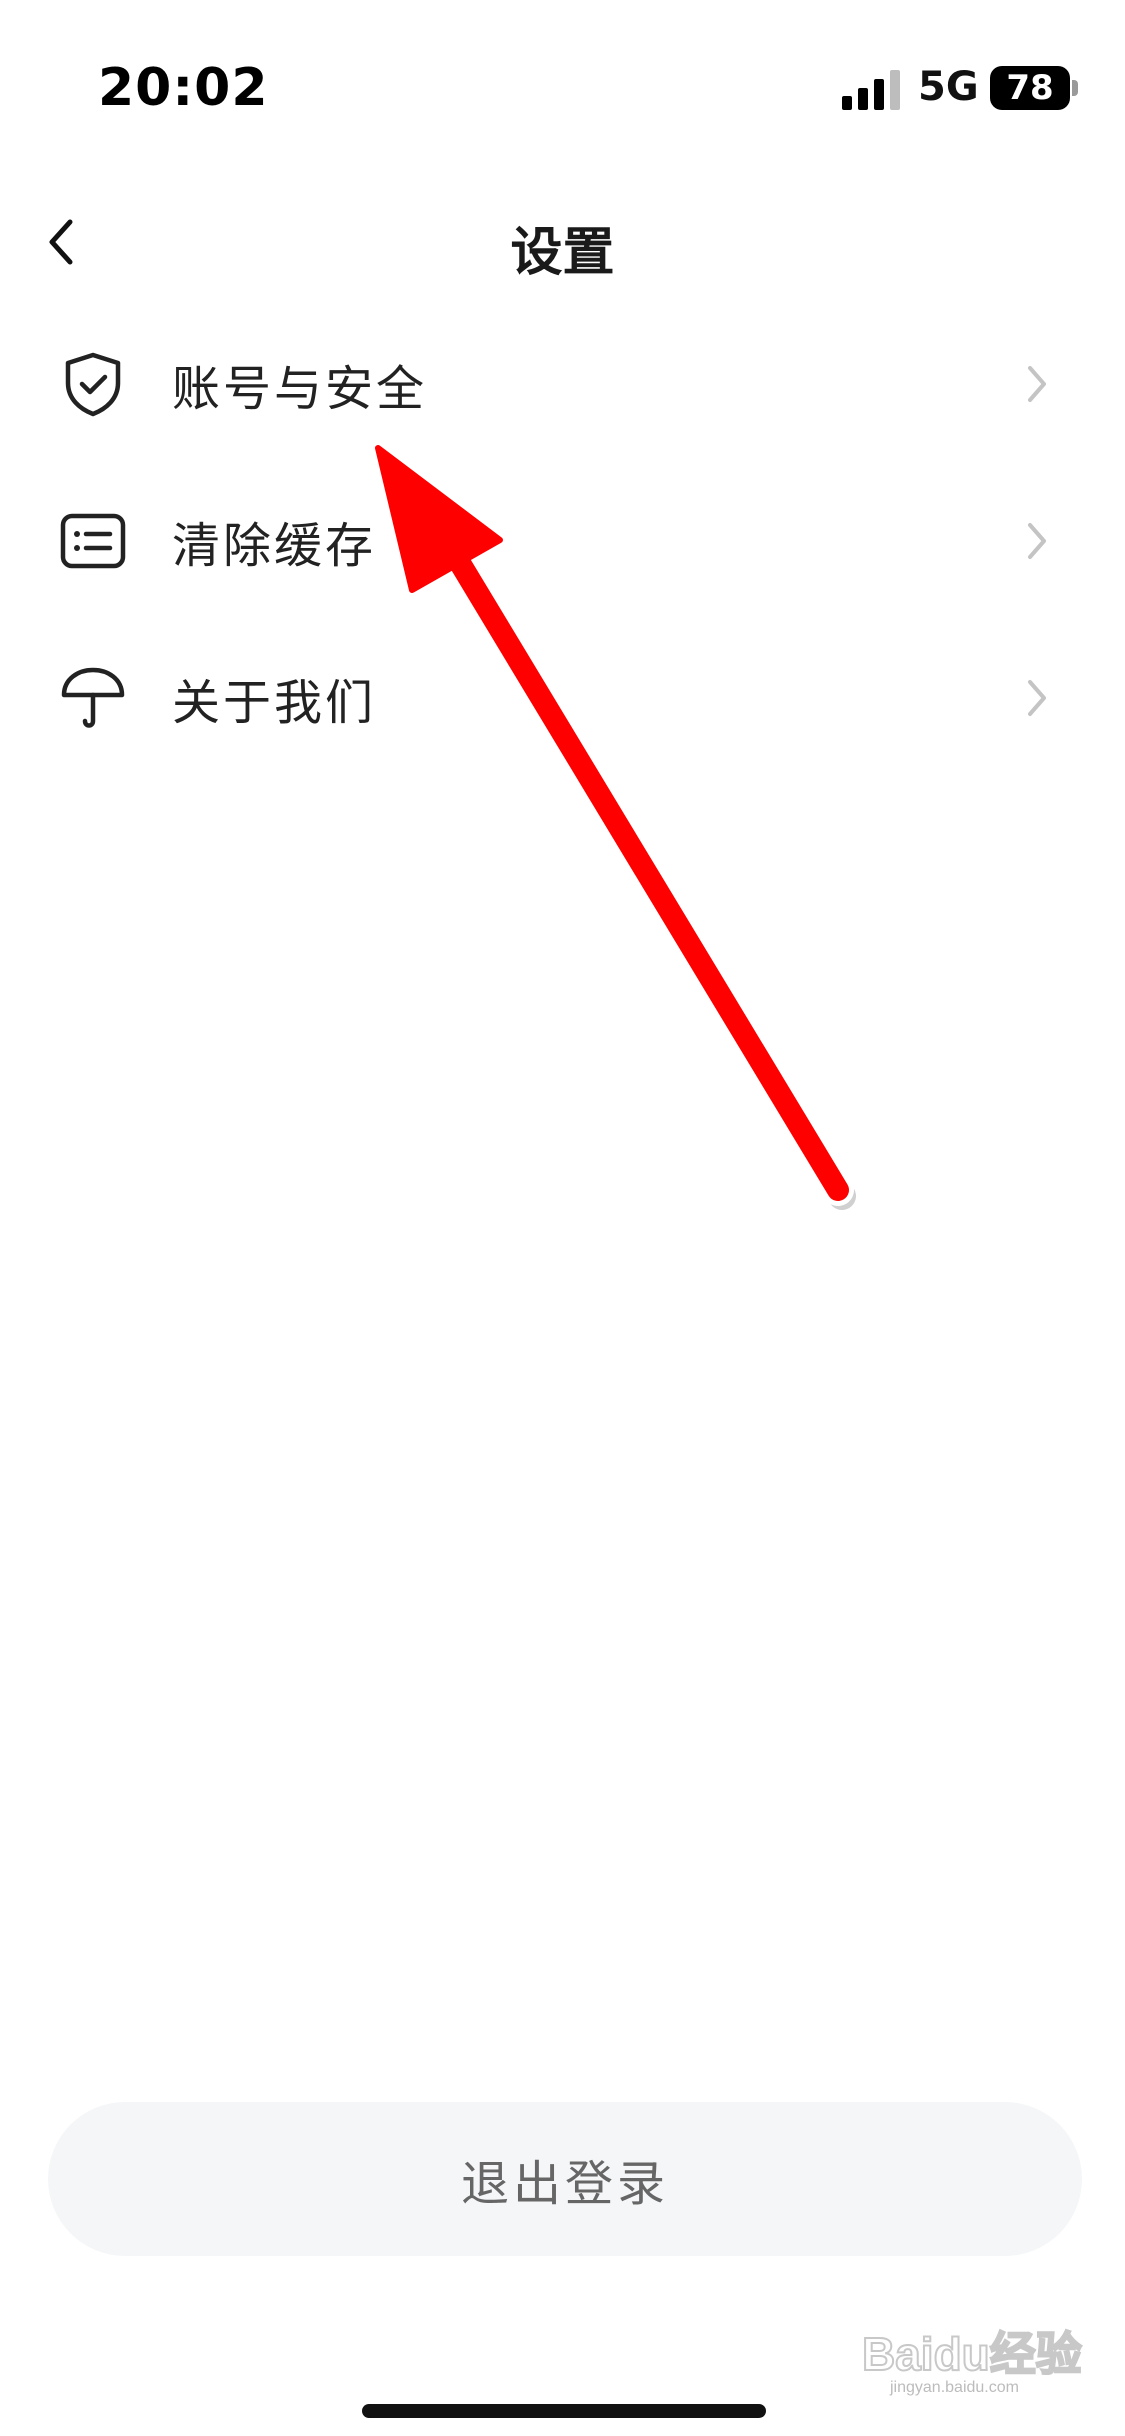  I want to click on battery-icon: 78, so click(1030, 88).